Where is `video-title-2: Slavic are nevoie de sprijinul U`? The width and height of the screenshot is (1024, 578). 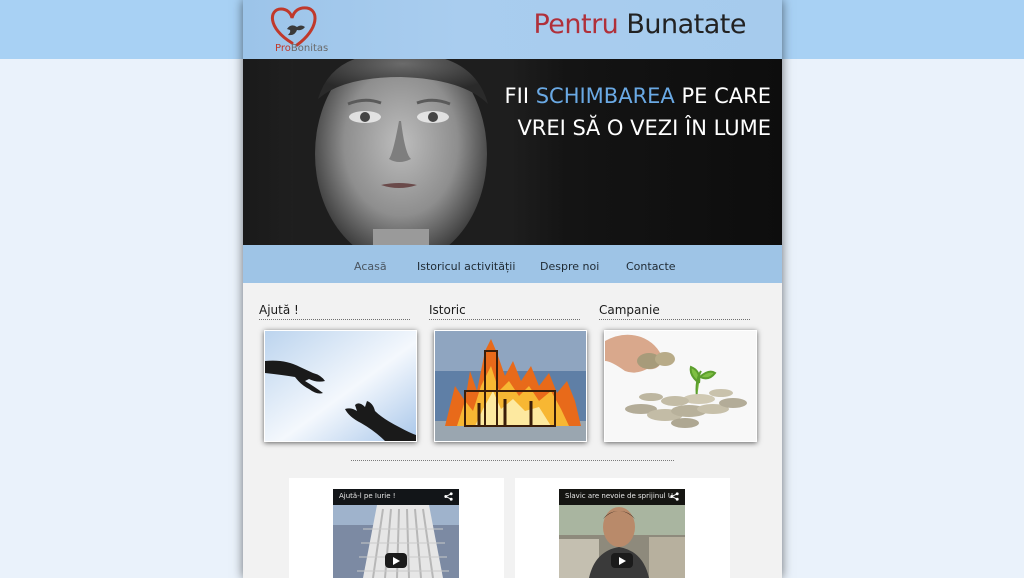 video-title-2: Slavic are nevoie de sprijinul U is located at coordinates (619, 496).